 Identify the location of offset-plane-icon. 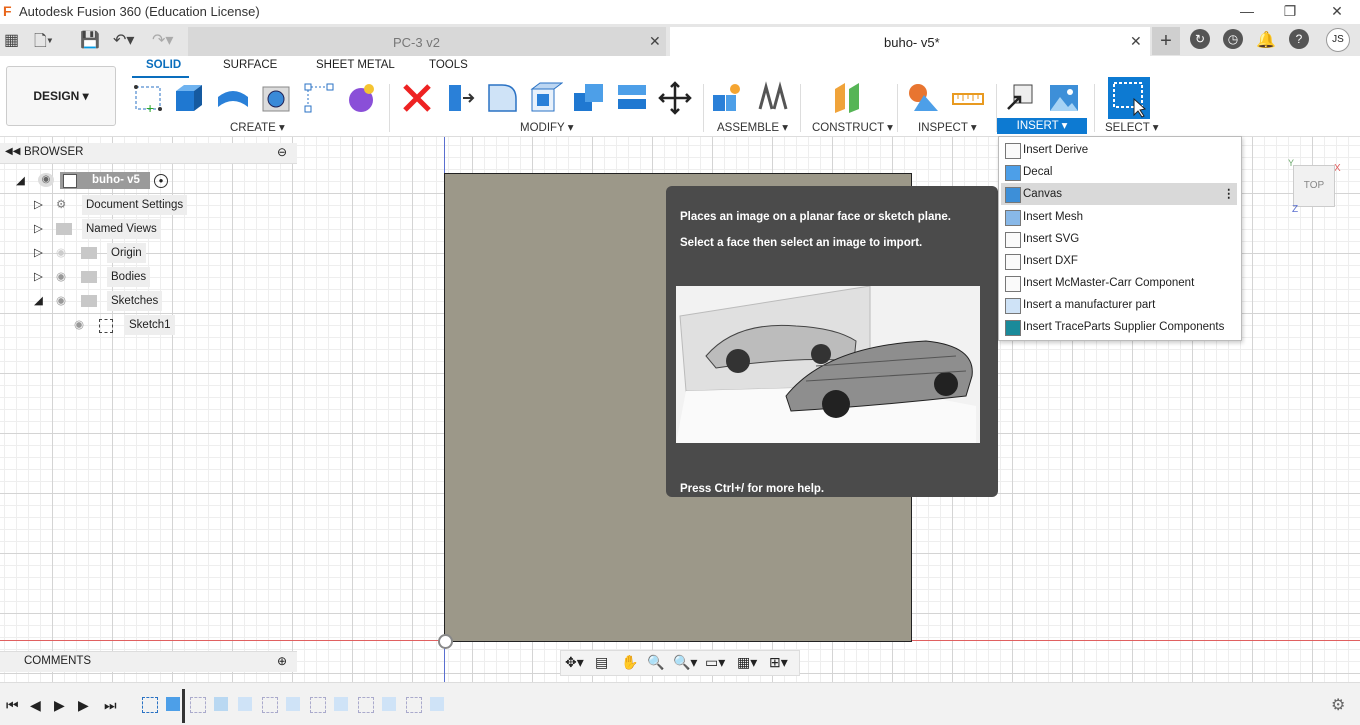
(848, 98).